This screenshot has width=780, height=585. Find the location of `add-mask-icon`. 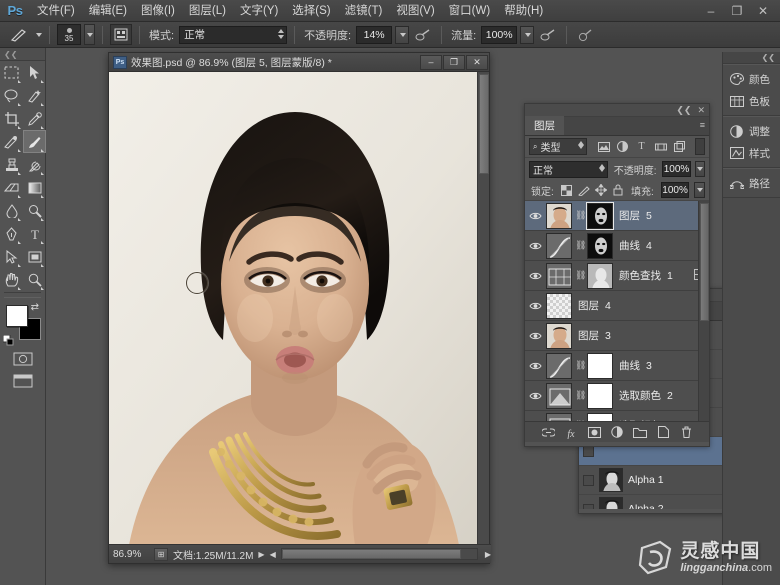

add-mask-icon is located at coordinates (594, 432).